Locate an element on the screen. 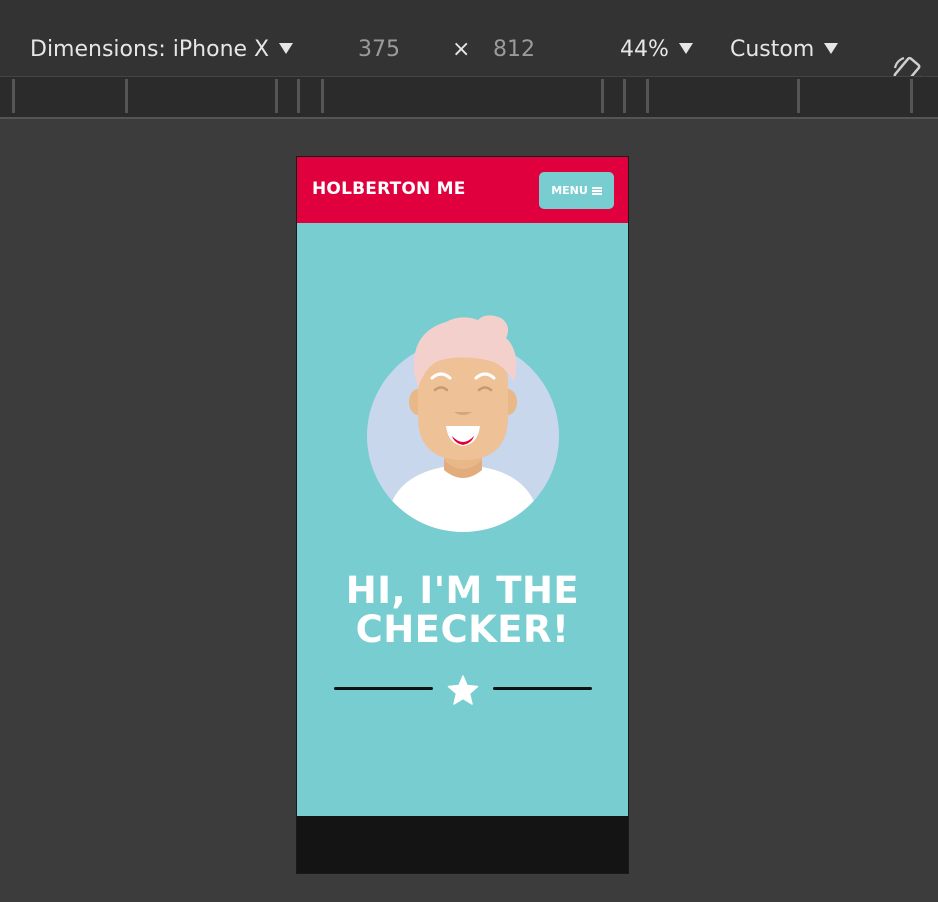 The width and height of the screenshot is (938, 902). throttle-dropdown: Custom is located at coordinates (784, 50).